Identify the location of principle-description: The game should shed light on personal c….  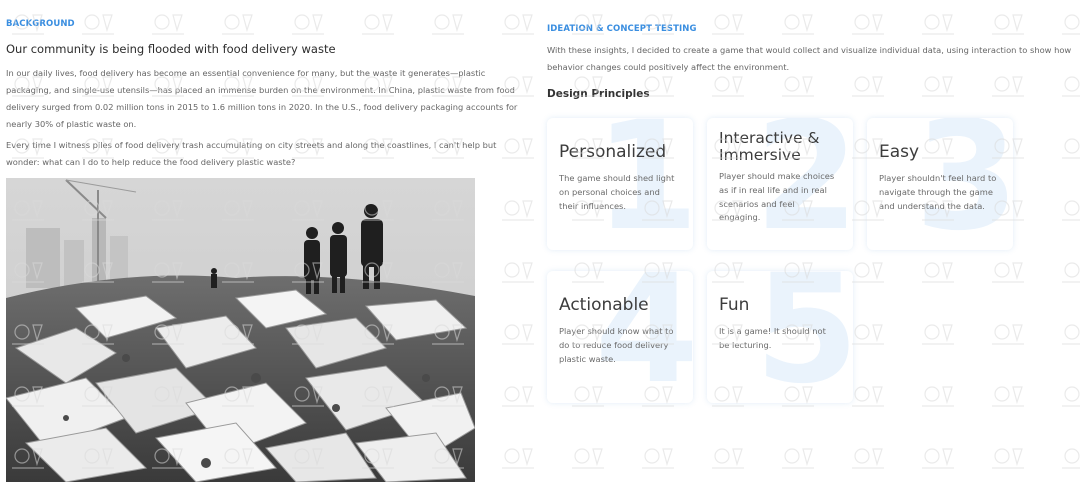
(617, 192).